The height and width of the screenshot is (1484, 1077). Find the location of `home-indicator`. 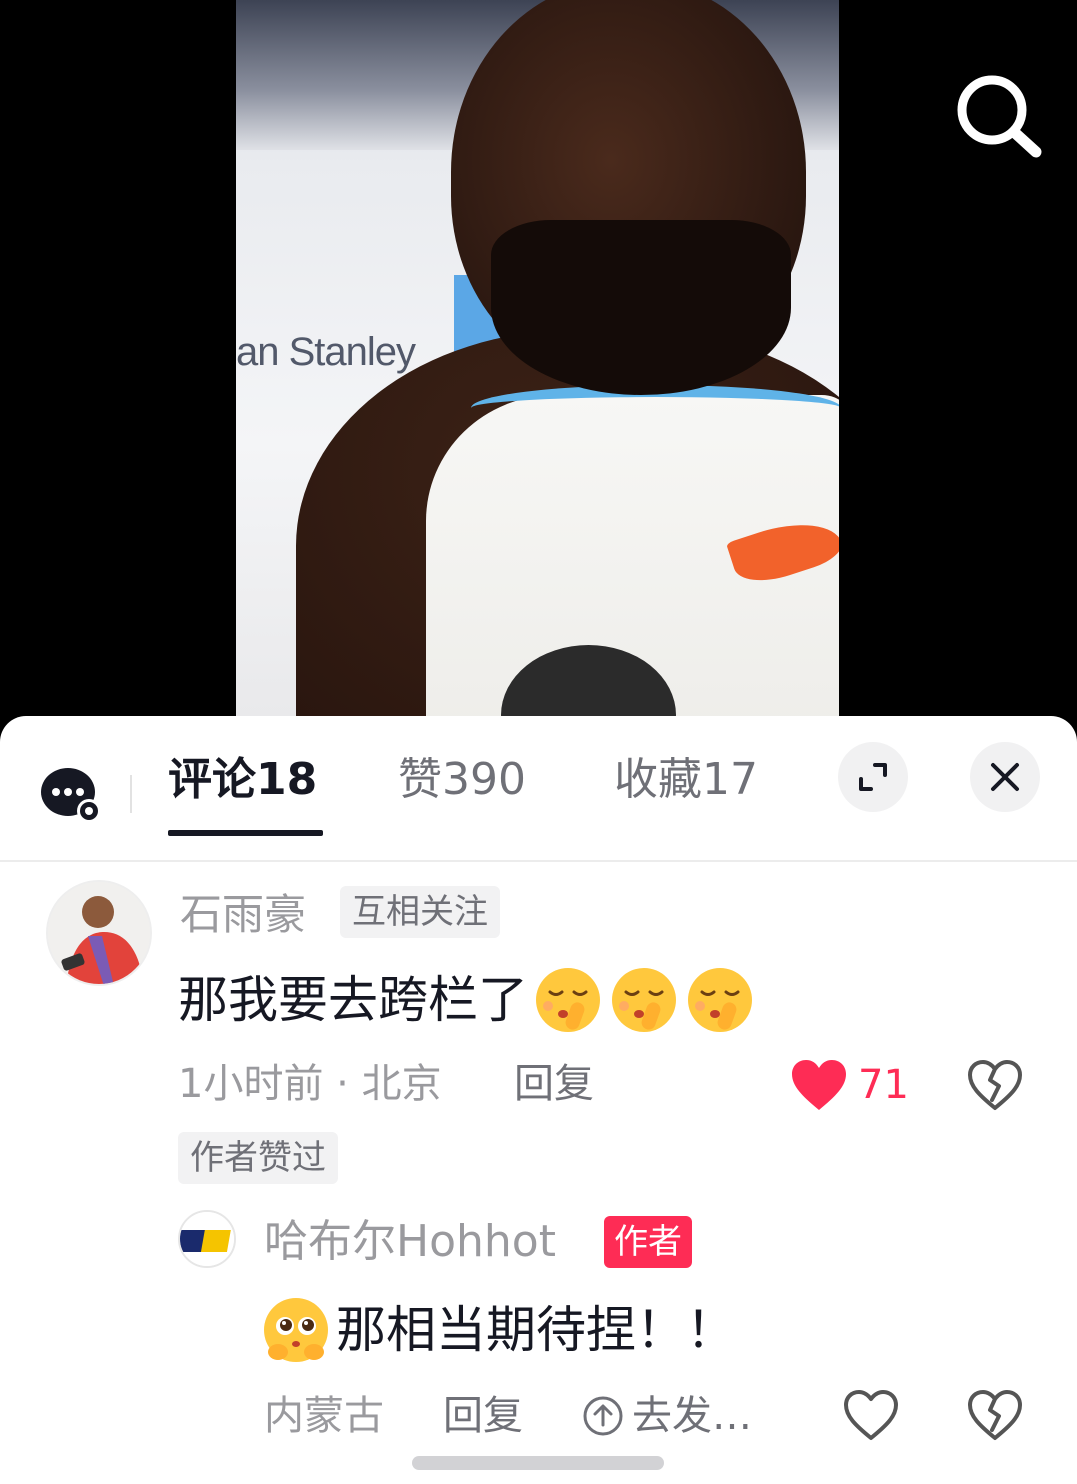

home-indicator is located at coordinates (538, 1463).